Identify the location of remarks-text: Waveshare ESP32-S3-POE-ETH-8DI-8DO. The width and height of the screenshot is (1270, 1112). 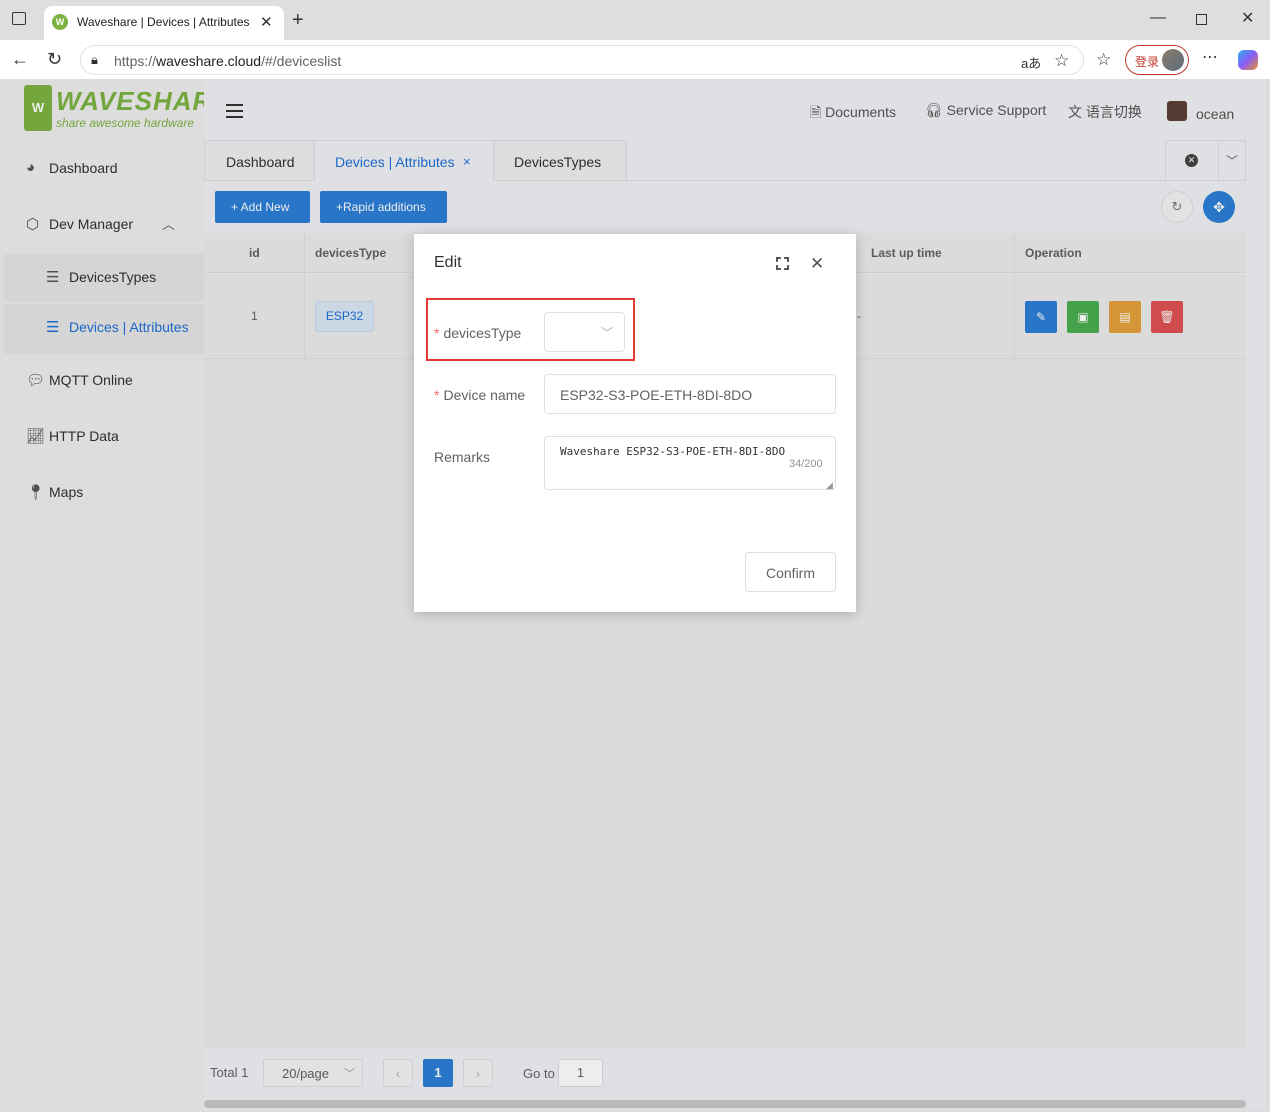
(673, 451).